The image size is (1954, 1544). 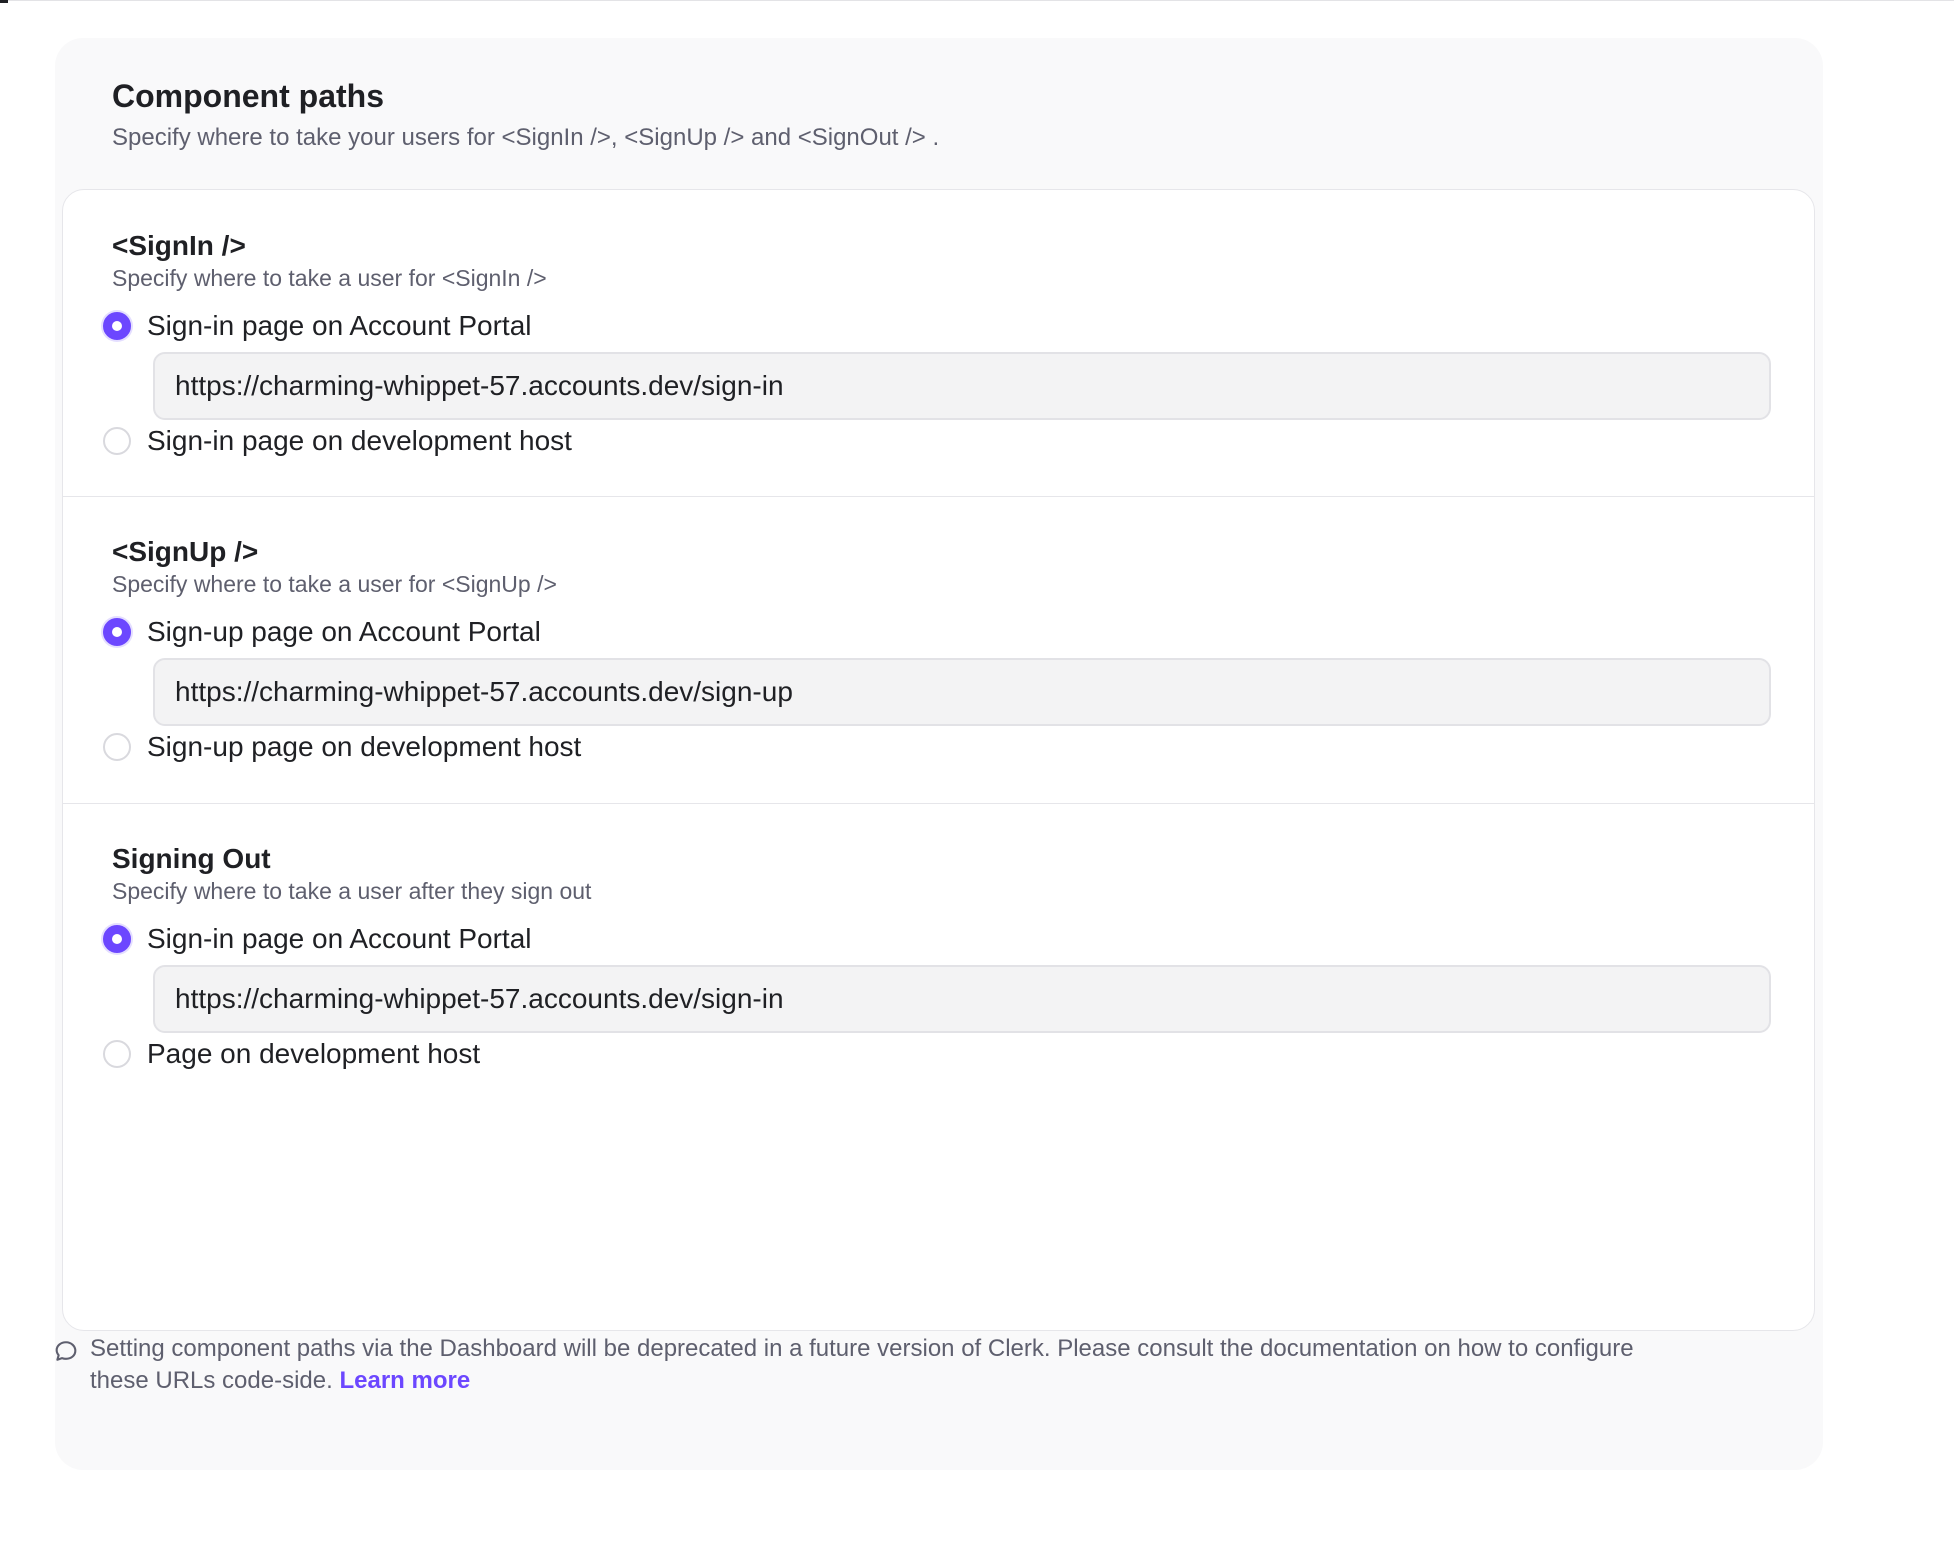 I want to click on learn-more-link: Learn more, so click(x=404, y=1380).